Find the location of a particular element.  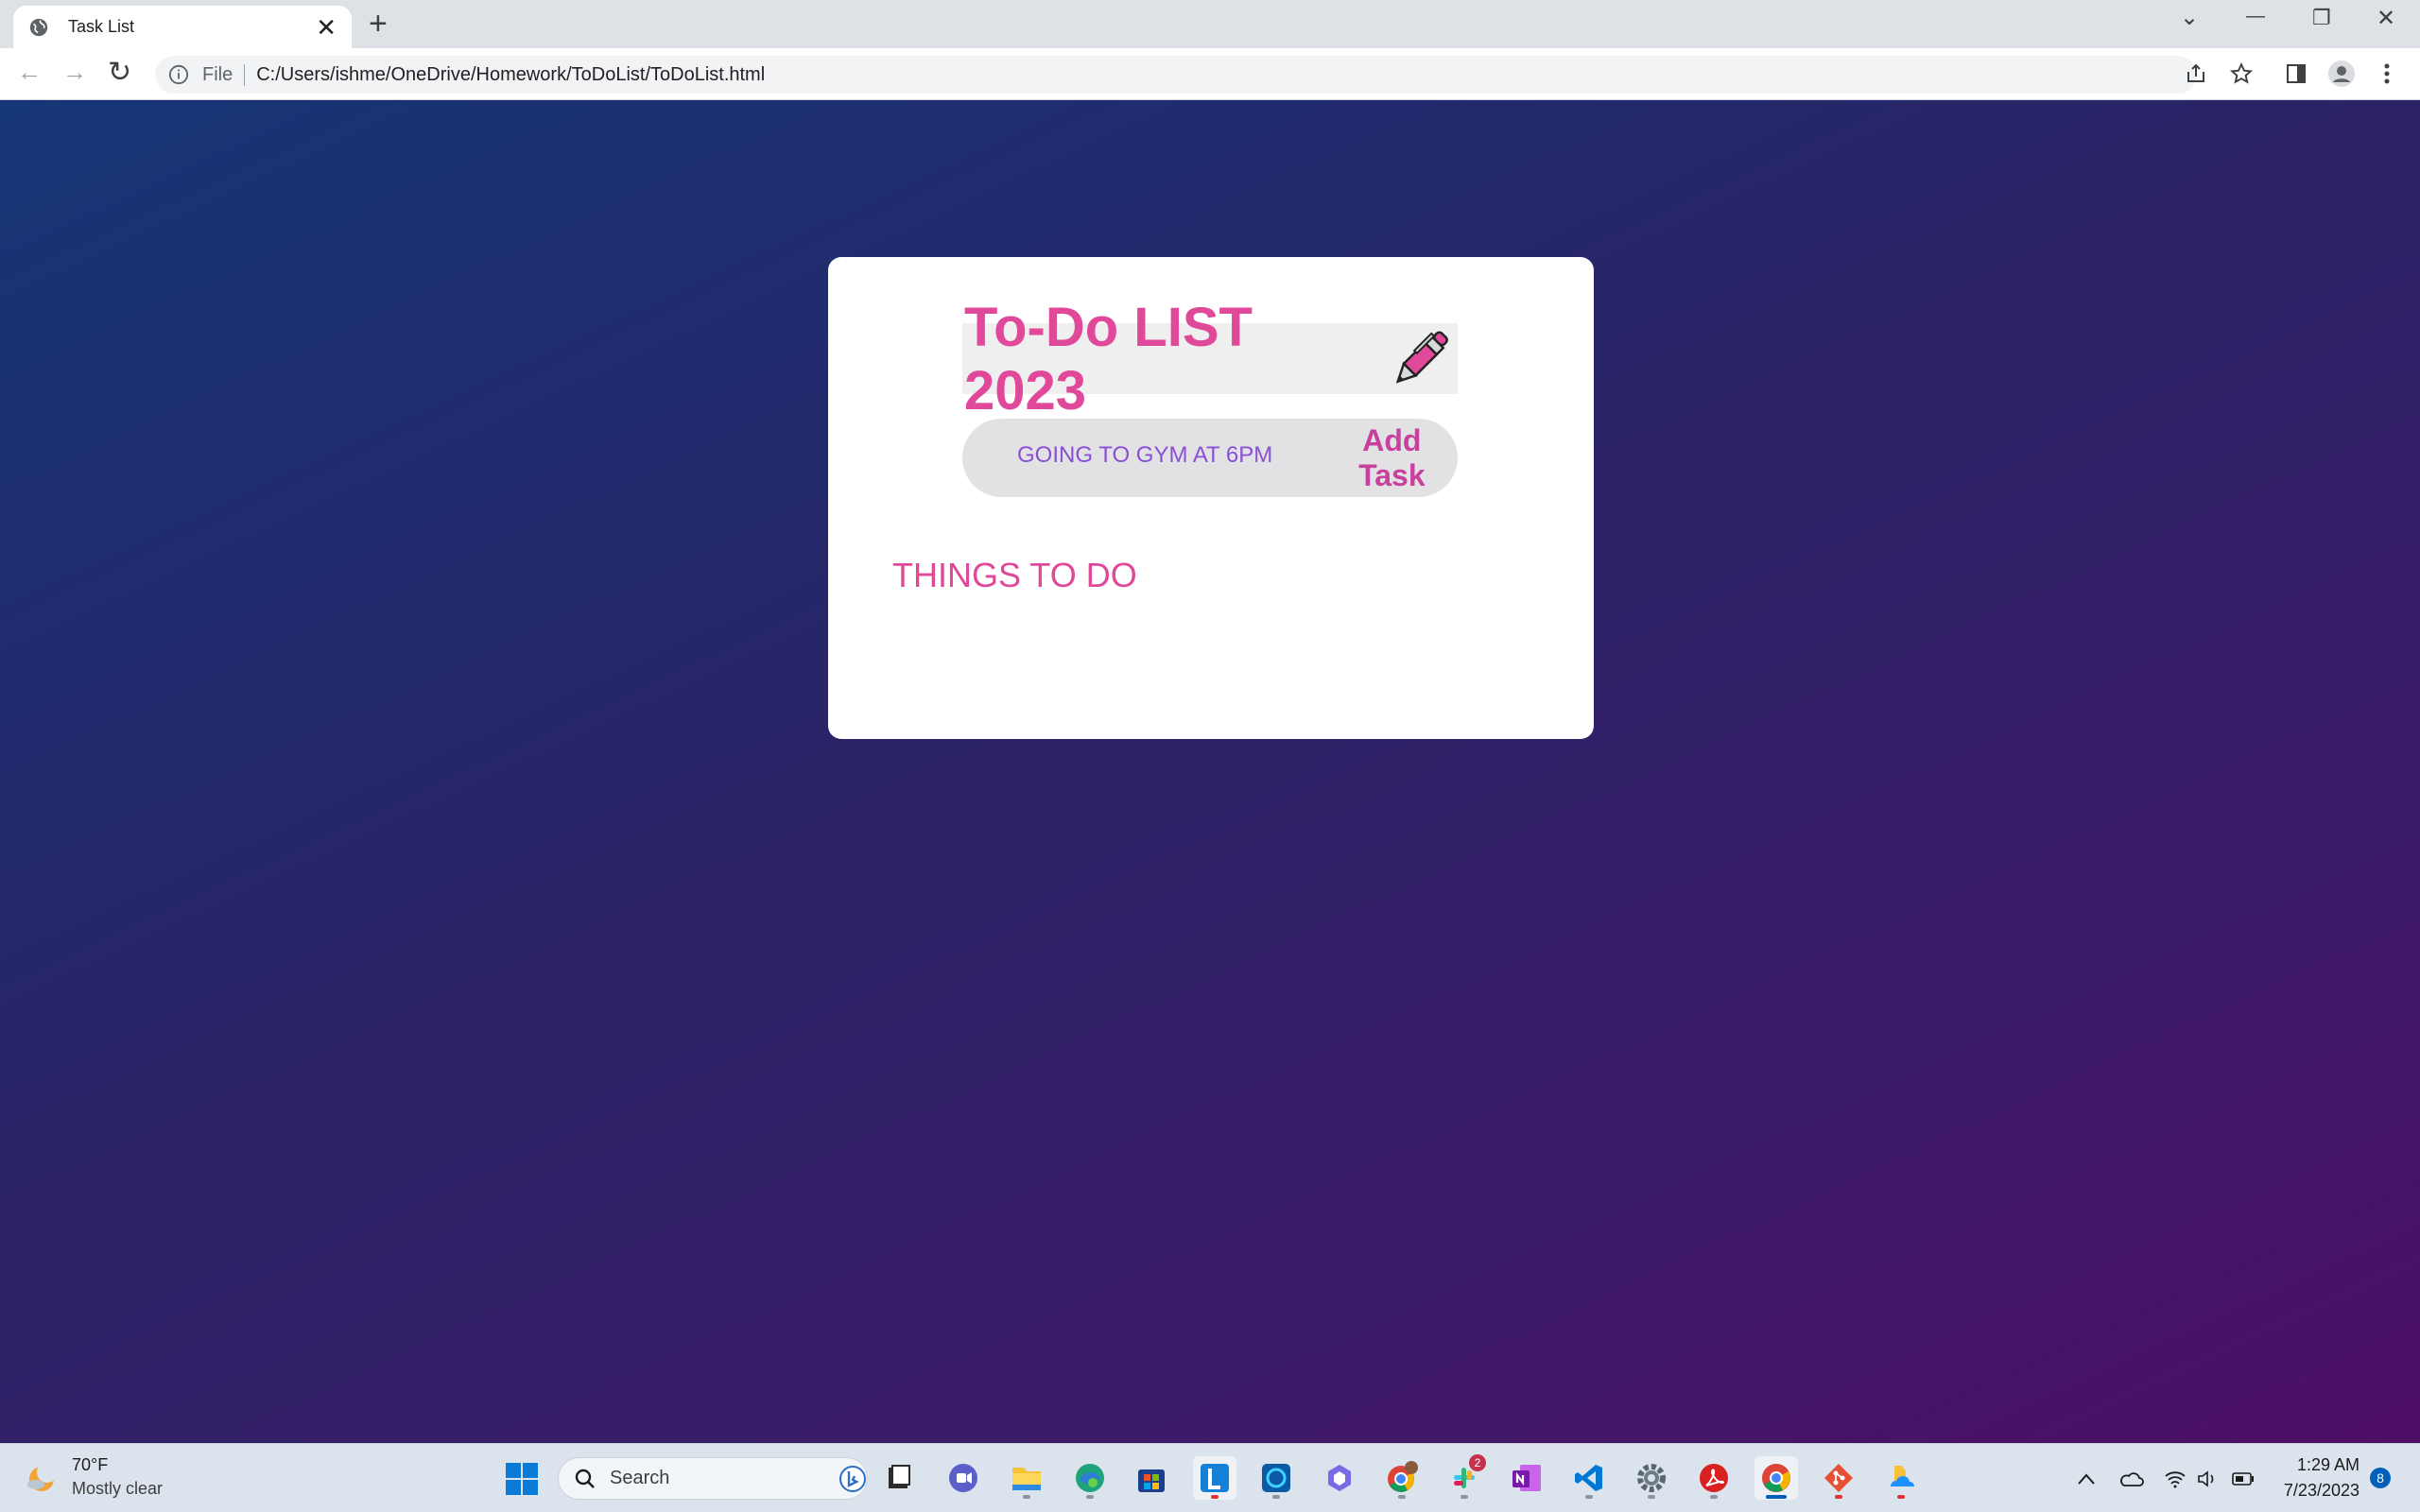

restore-button: ❐ is located at coordinates (2321, 18).